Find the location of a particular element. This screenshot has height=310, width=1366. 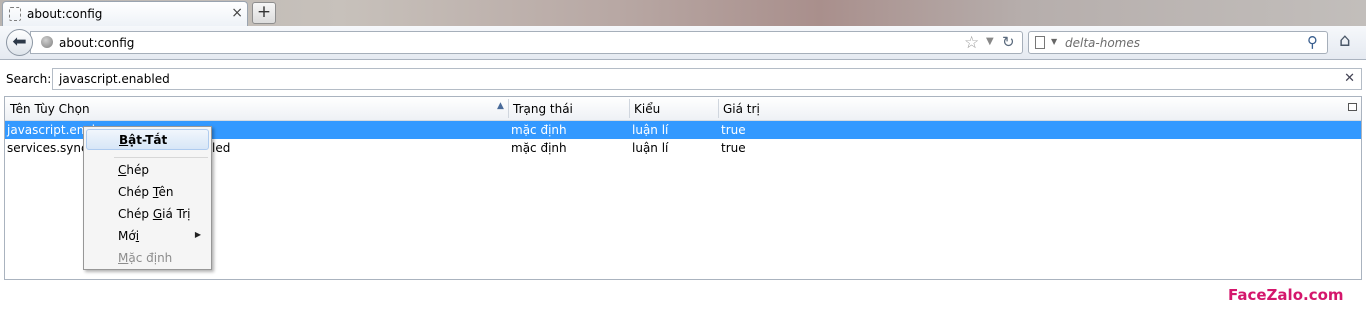

menu-separator is located at coordinates (161, 157).